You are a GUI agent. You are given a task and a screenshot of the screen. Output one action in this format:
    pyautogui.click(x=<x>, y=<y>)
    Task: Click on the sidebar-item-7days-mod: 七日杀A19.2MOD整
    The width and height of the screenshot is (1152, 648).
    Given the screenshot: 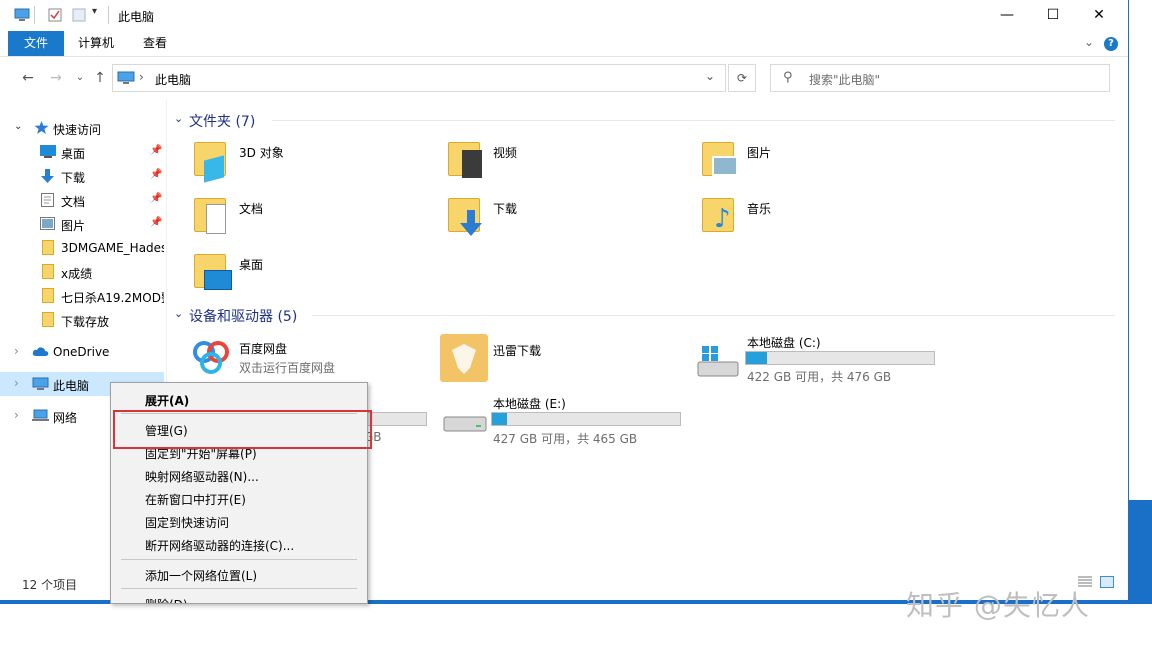 What is the action you would take?
    pyautogui.click(x=82, y=296)
    